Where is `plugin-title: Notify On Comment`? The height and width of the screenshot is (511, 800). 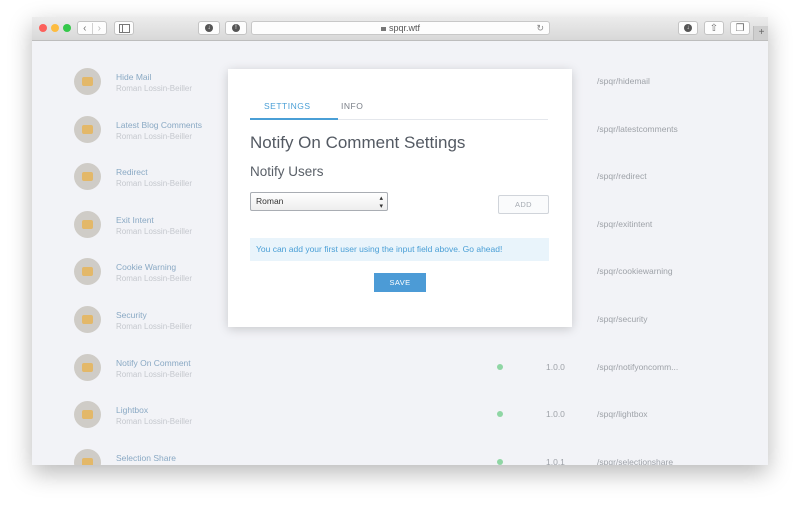 plugin-title: Notify On Comment is located at coordinates (153, 363).